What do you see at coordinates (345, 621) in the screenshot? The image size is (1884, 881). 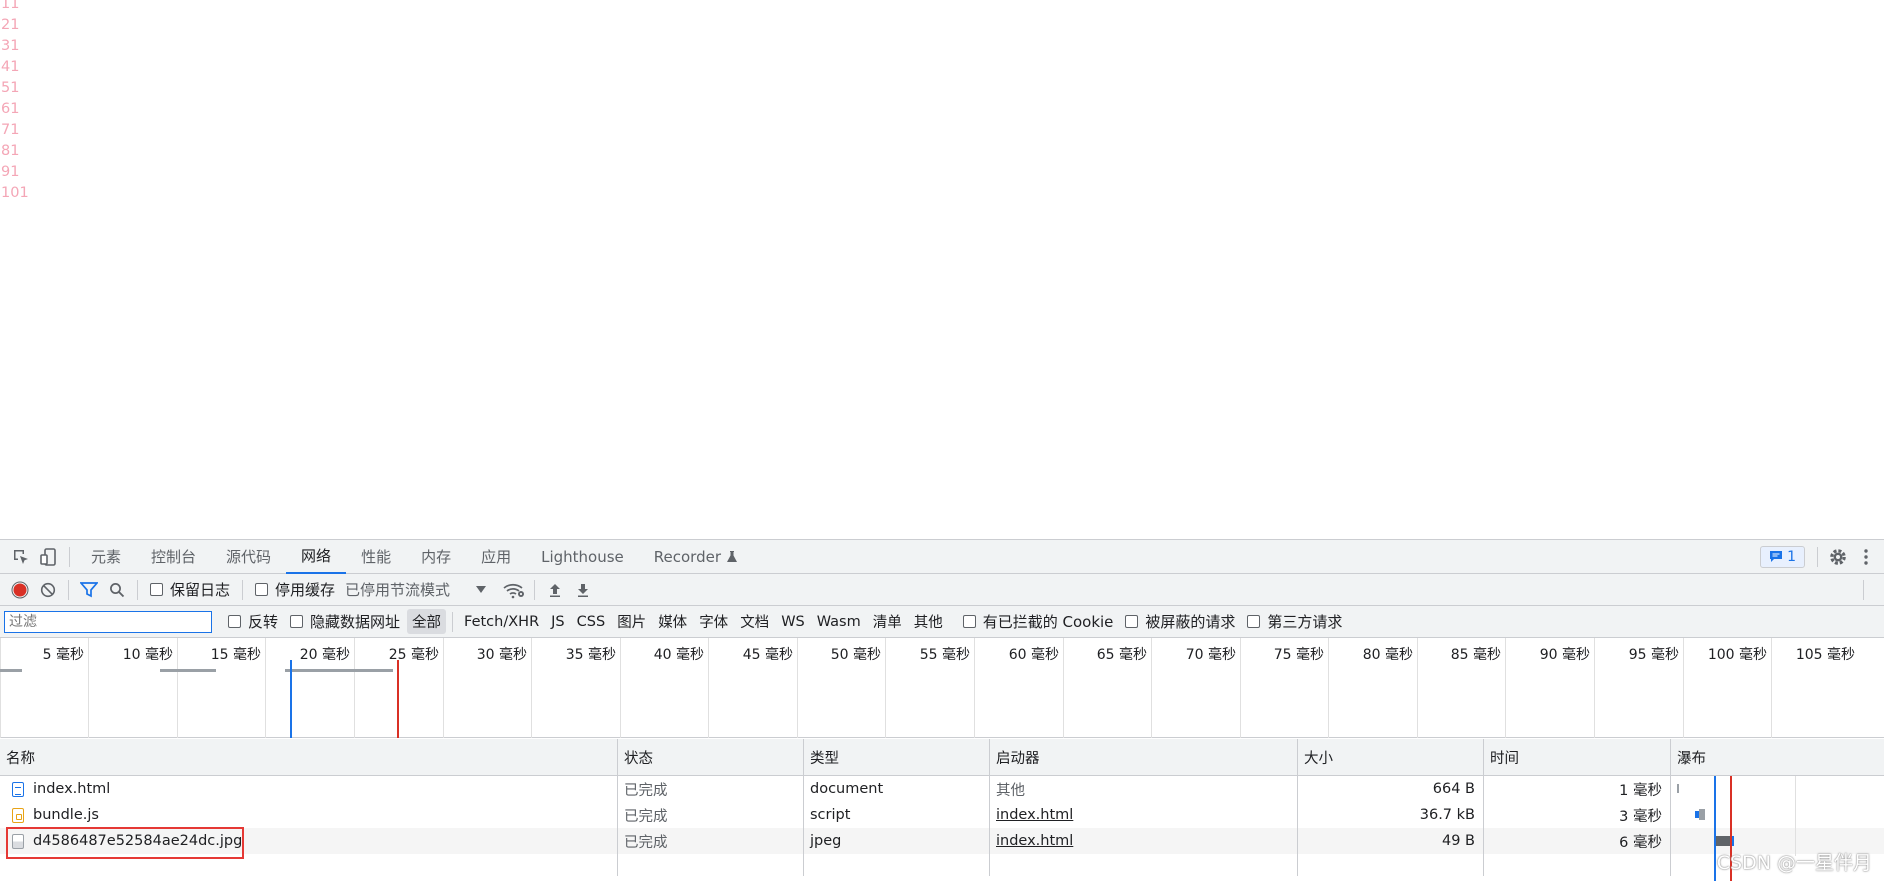 I see `hide-data-urls-checkbox: 隐藏数据网址` at bounding box center [345, 621].